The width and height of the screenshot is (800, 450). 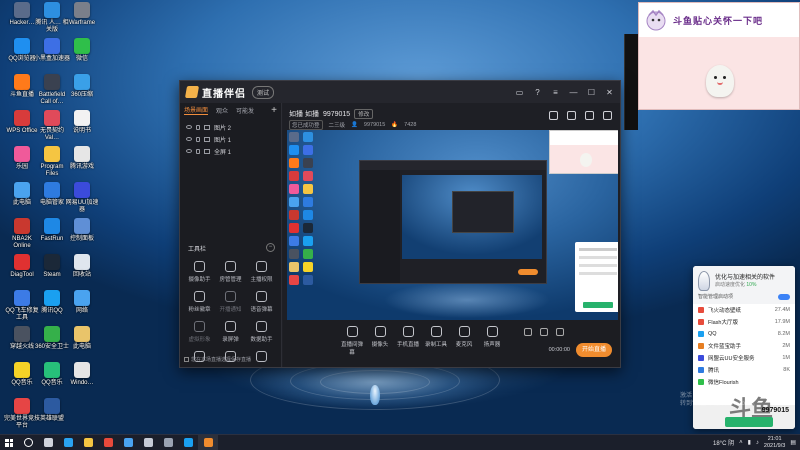 I want to click on desktop-icon: 回收站, so click(x=82, y=266).